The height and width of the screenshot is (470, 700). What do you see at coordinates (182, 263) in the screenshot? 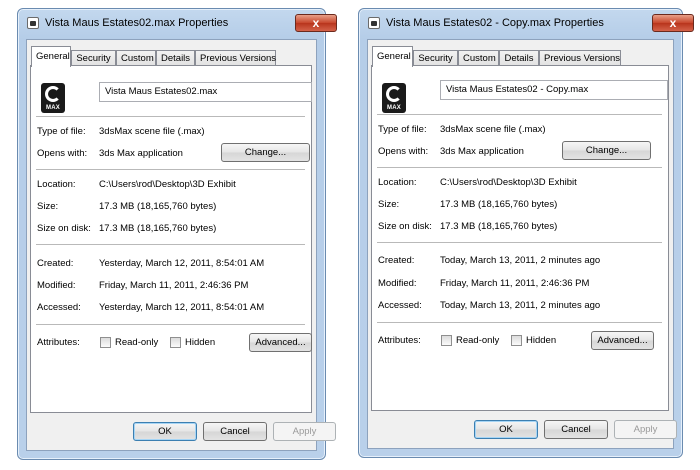
I see `created-value: Yesterday, March 12, 2011, 8:54:01 AM` at bounding box center [182, 263].